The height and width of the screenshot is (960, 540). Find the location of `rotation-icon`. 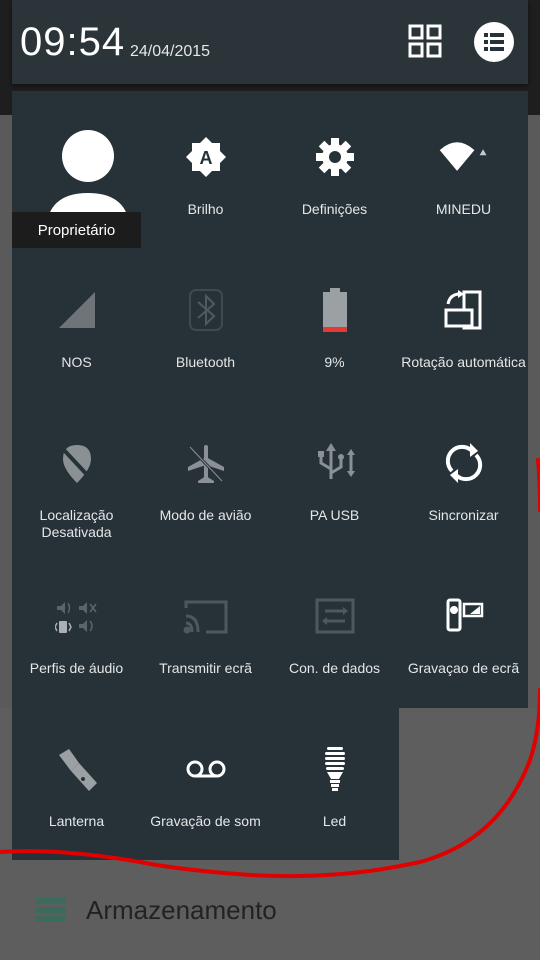

rotation-icon is located at coordinates (464, 310).